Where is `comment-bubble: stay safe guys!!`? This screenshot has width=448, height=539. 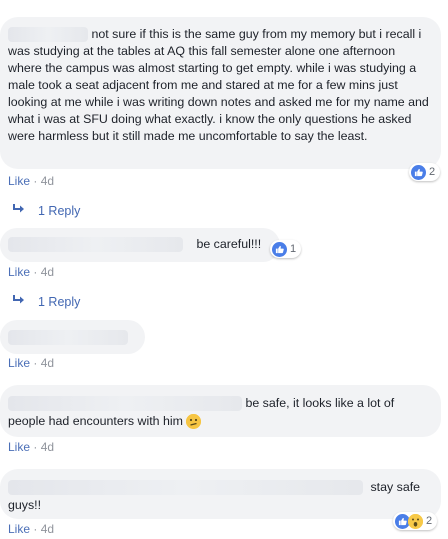
comment-bubble: stay safe guys!! is located at coordinates (220, 494).